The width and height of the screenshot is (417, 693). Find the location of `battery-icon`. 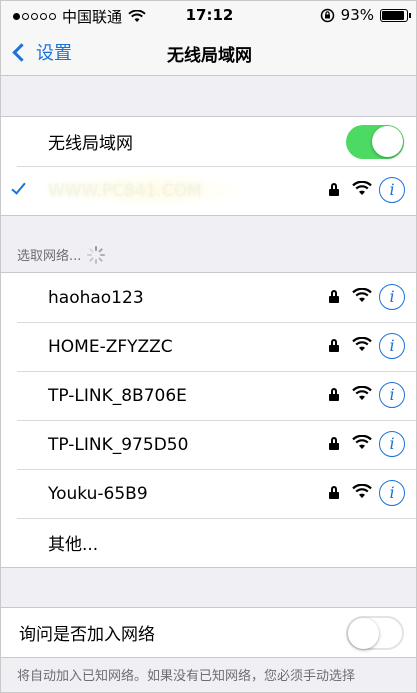

battery-icon is located at coordinates (395, 15).